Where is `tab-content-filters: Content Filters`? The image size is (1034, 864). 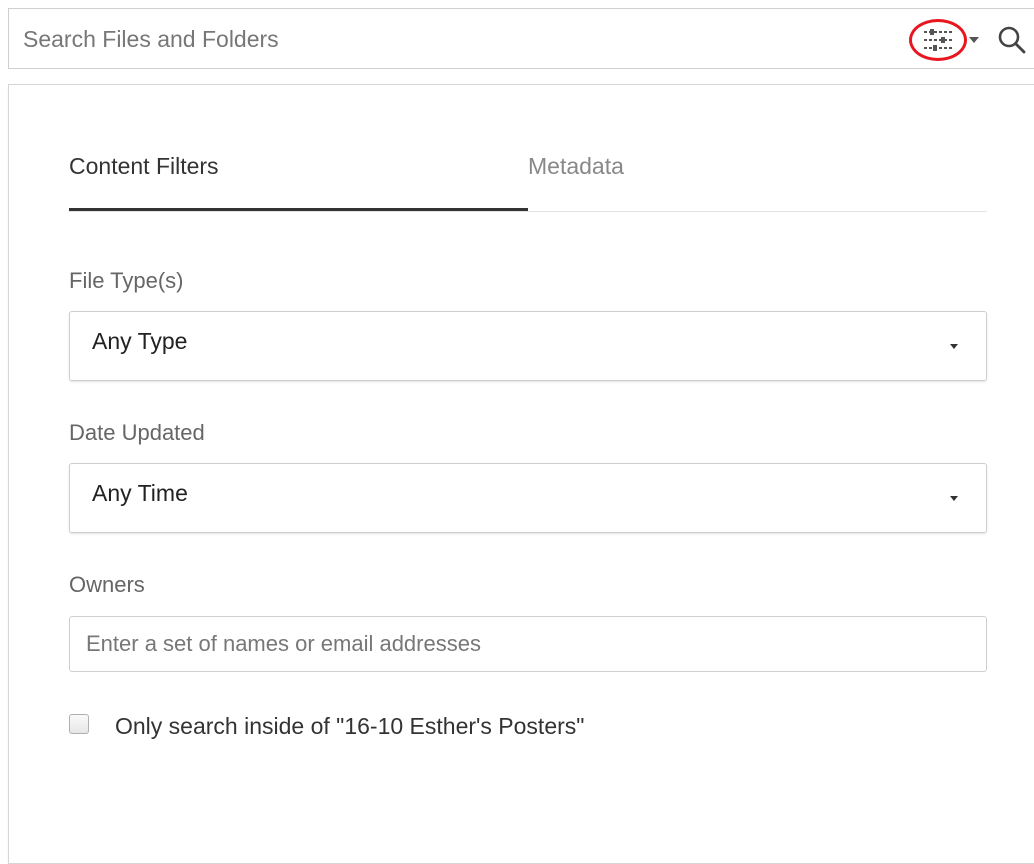
tab-content-filters: Content Filters is located at coordinates (298, 178).